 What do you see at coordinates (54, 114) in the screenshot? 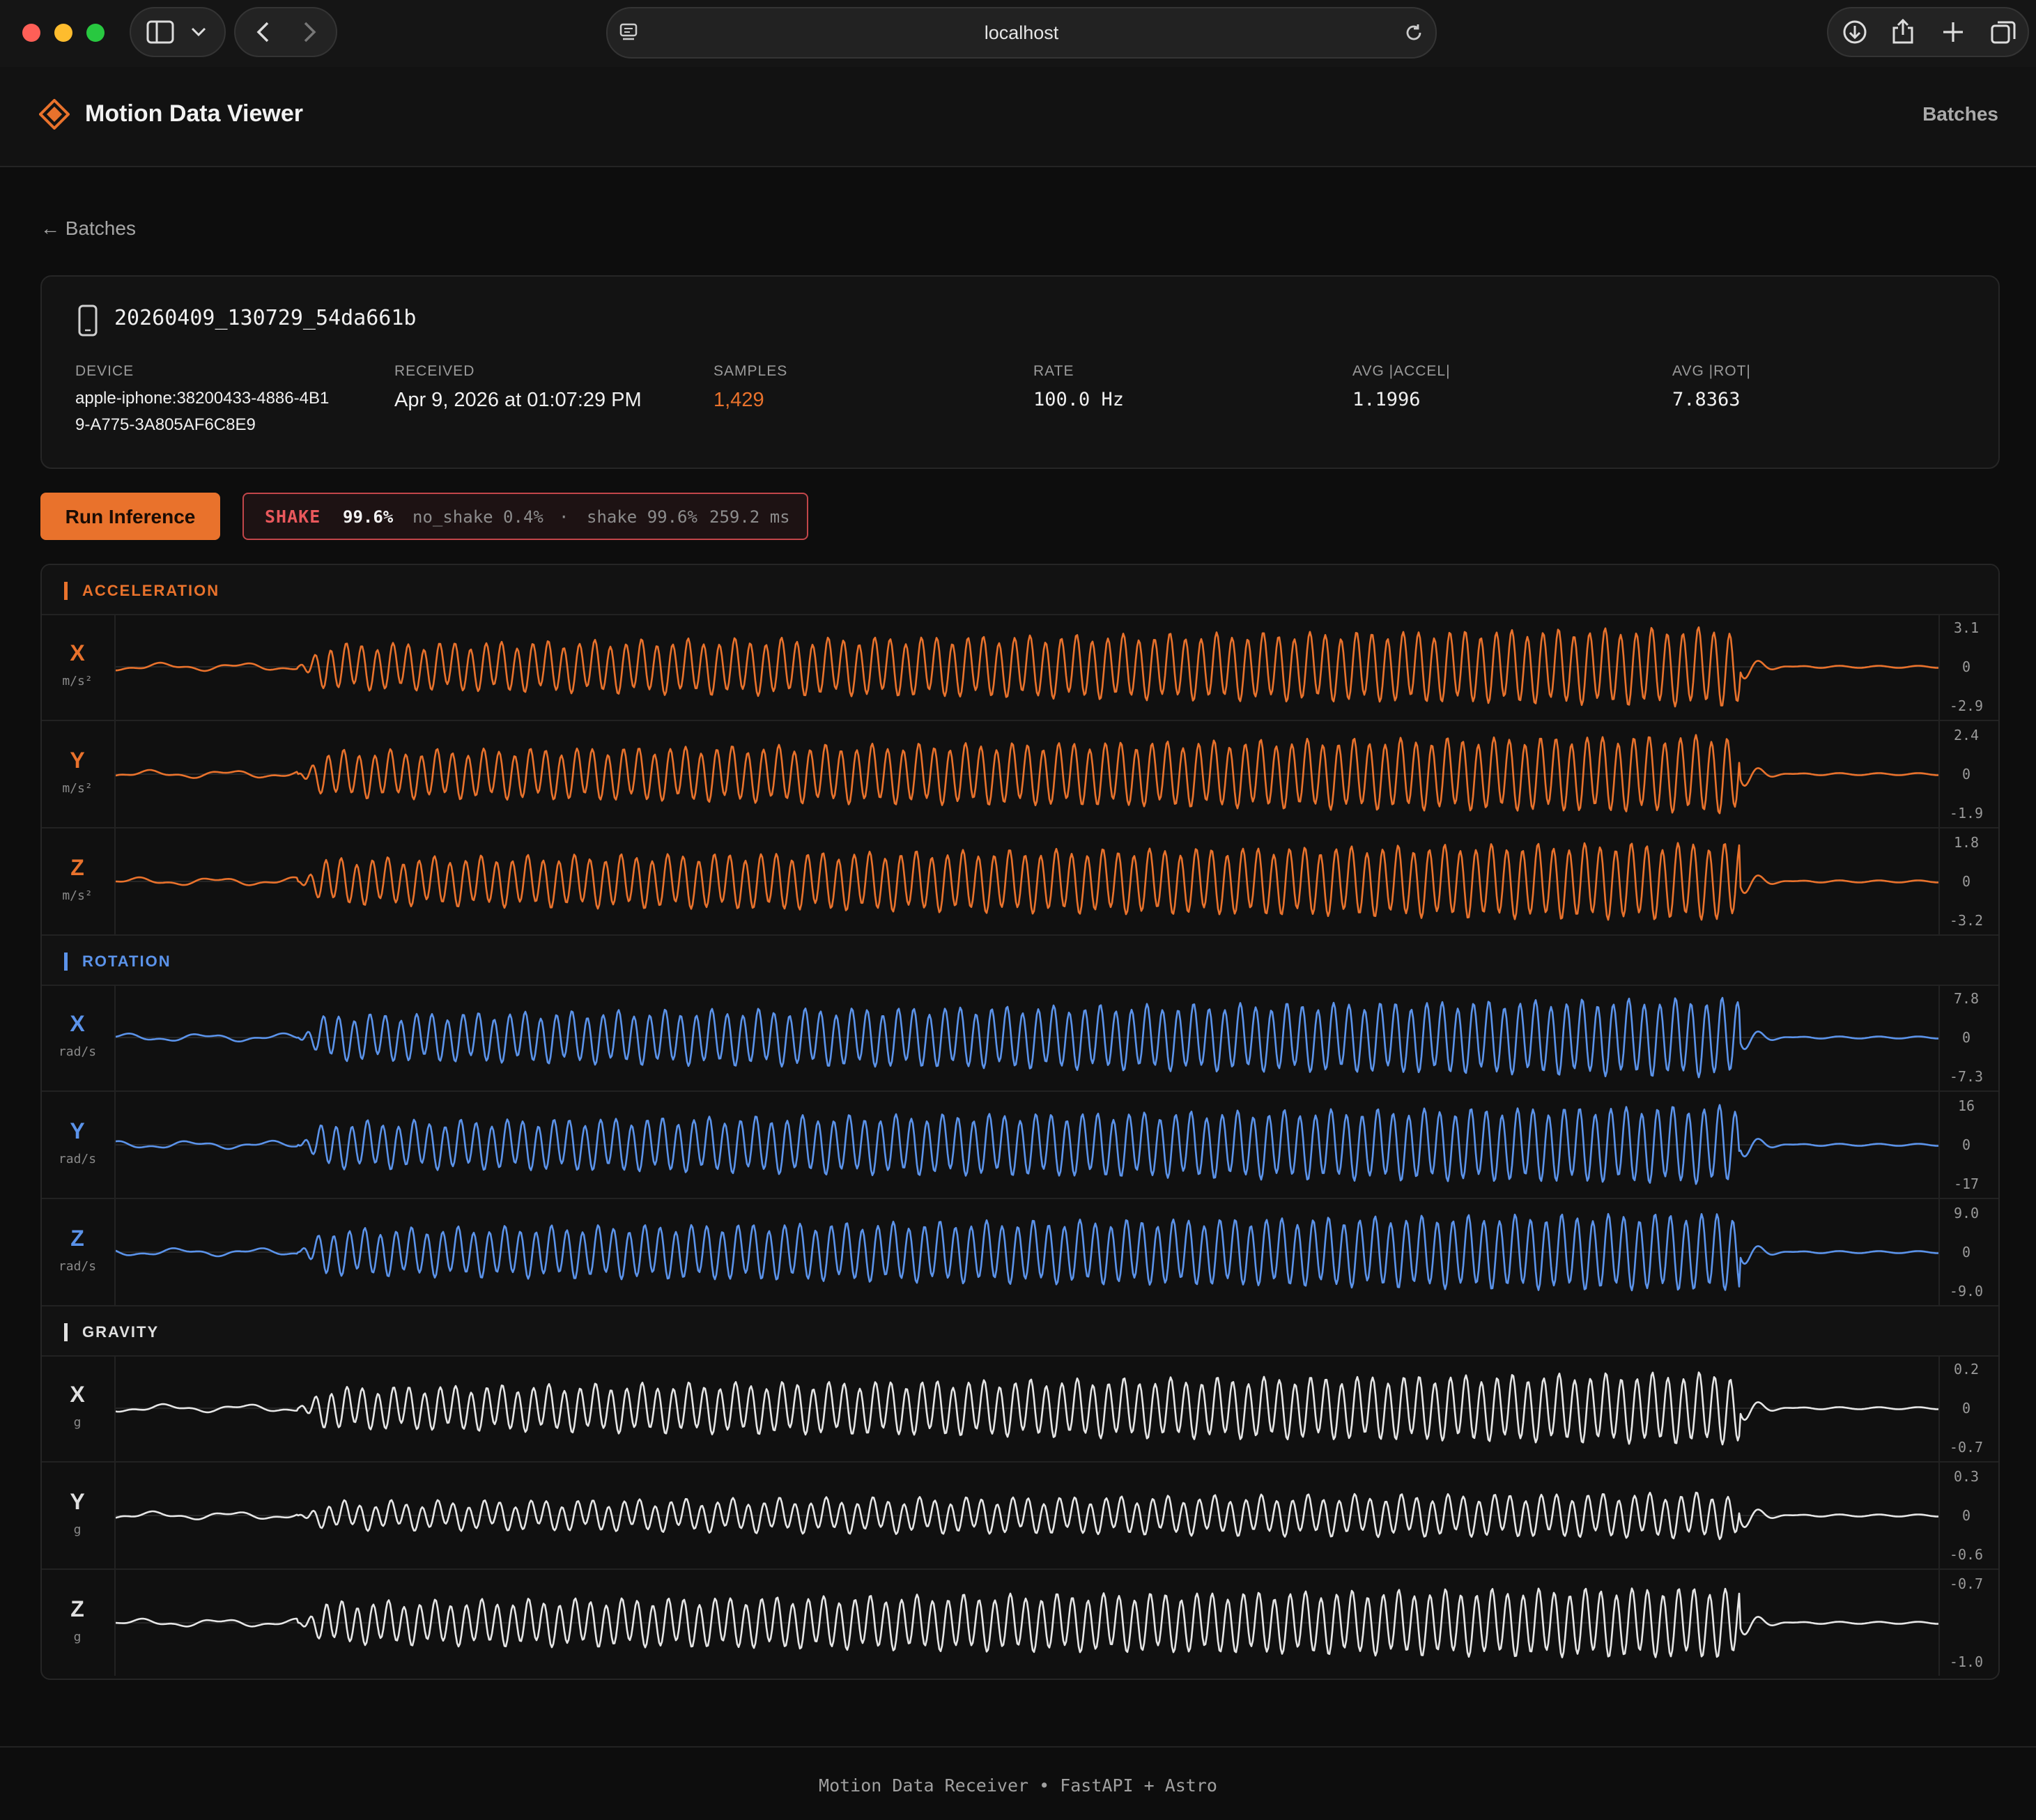
I see `logo-icon` at bounding box center [54, 114].